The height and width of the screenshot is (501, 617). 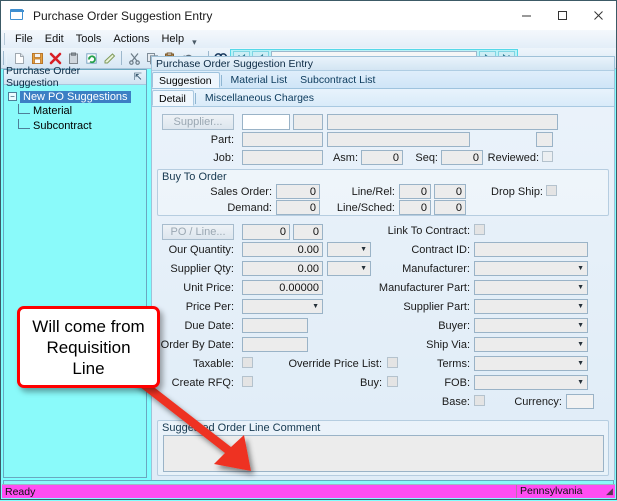 I want to click on buyer-combo: ▼, so click(x=531, y=325).